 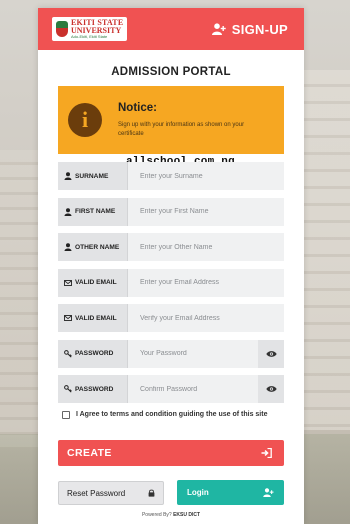 I want to click on signup-label: SIGN-UP, so click(x=259, y=29).